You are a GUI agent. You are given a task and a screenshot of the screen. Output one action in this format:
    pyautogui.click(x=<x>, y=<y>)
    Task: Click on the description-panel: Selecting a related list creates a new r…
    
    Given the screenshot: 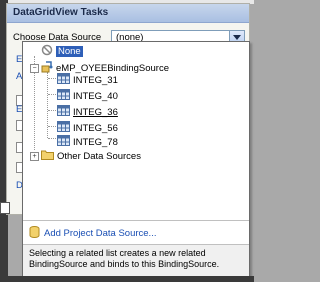 What is the action you would take?
    pyautogui.click(x=136, y=260)
    